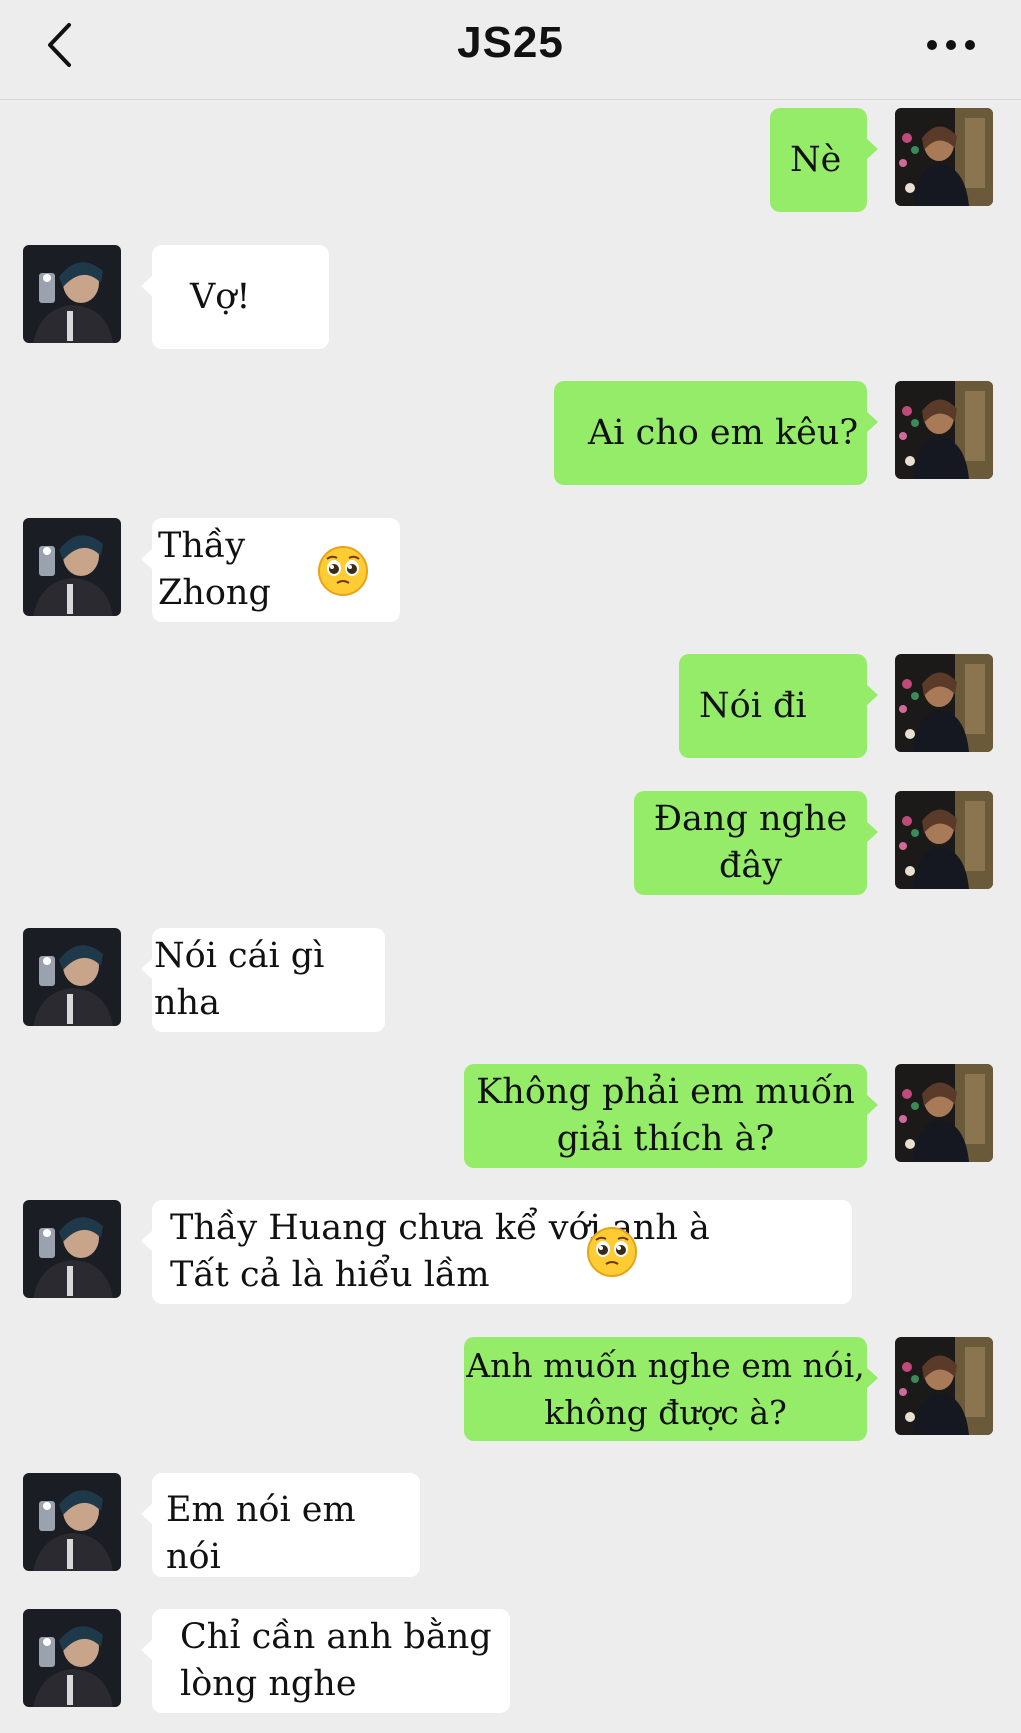  What do you see at coordinates (665, 1115) in the screenshot?
I see `message-text: Không phải em muốn giải thích à?` at bounding box center [665, 1115].